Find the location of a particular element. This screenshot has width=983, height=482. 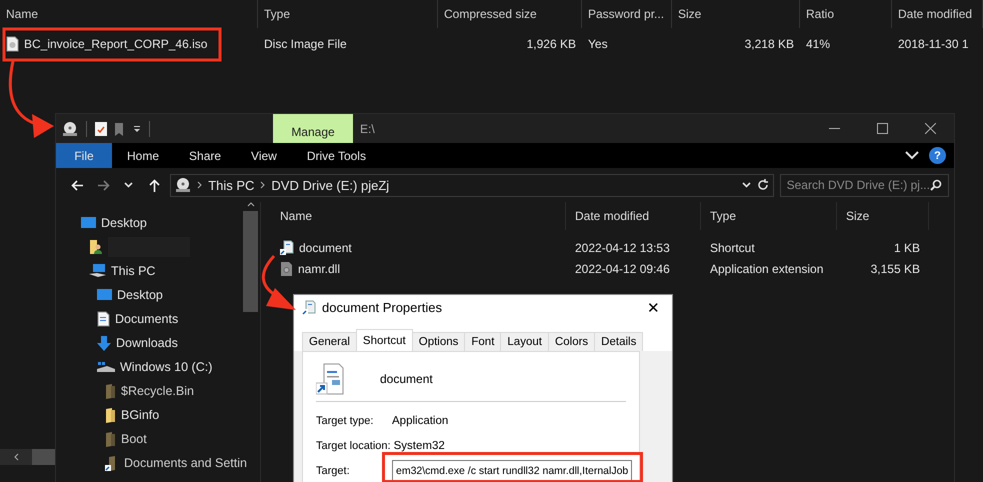

dialog-tab: Options is located at coordinates (439, 341).